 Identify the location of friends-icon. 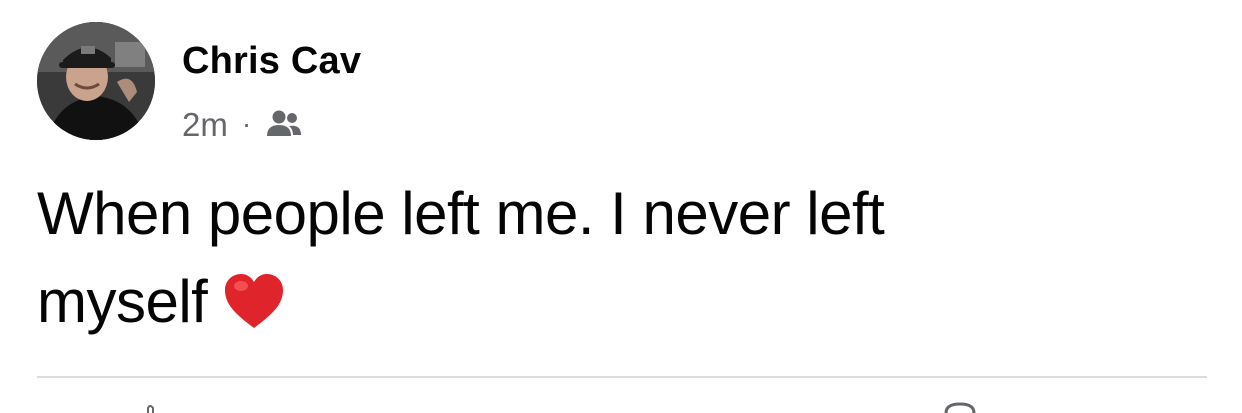
(284, 124).